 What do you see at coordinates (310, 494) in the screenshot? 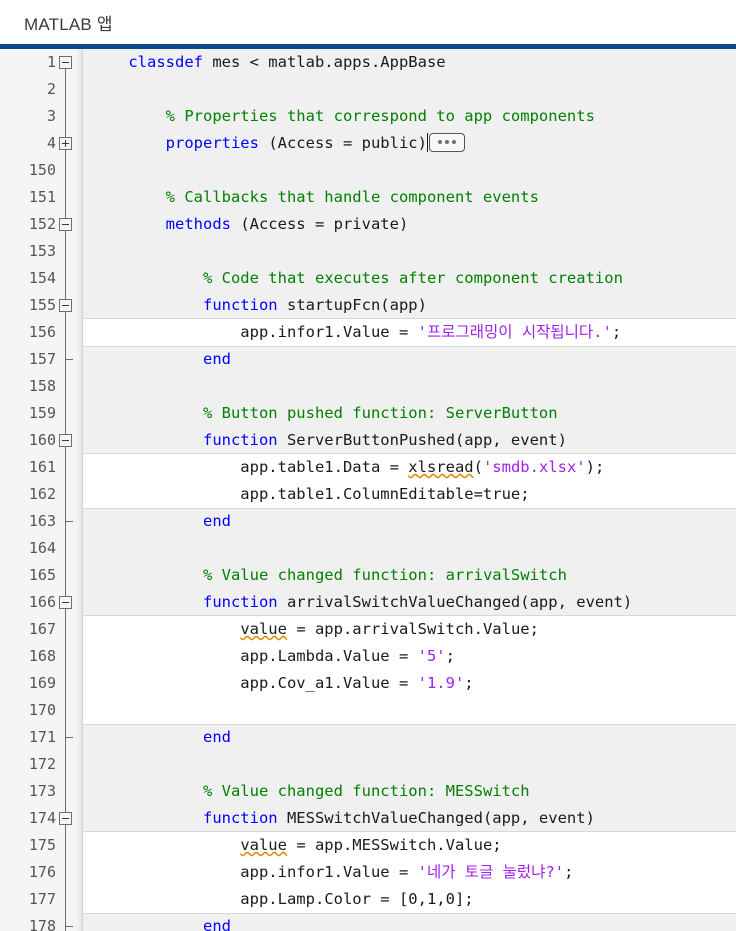
I see `code-line-text: app.table1.ColumnEditable=true;` at bounding box center [310, 494].